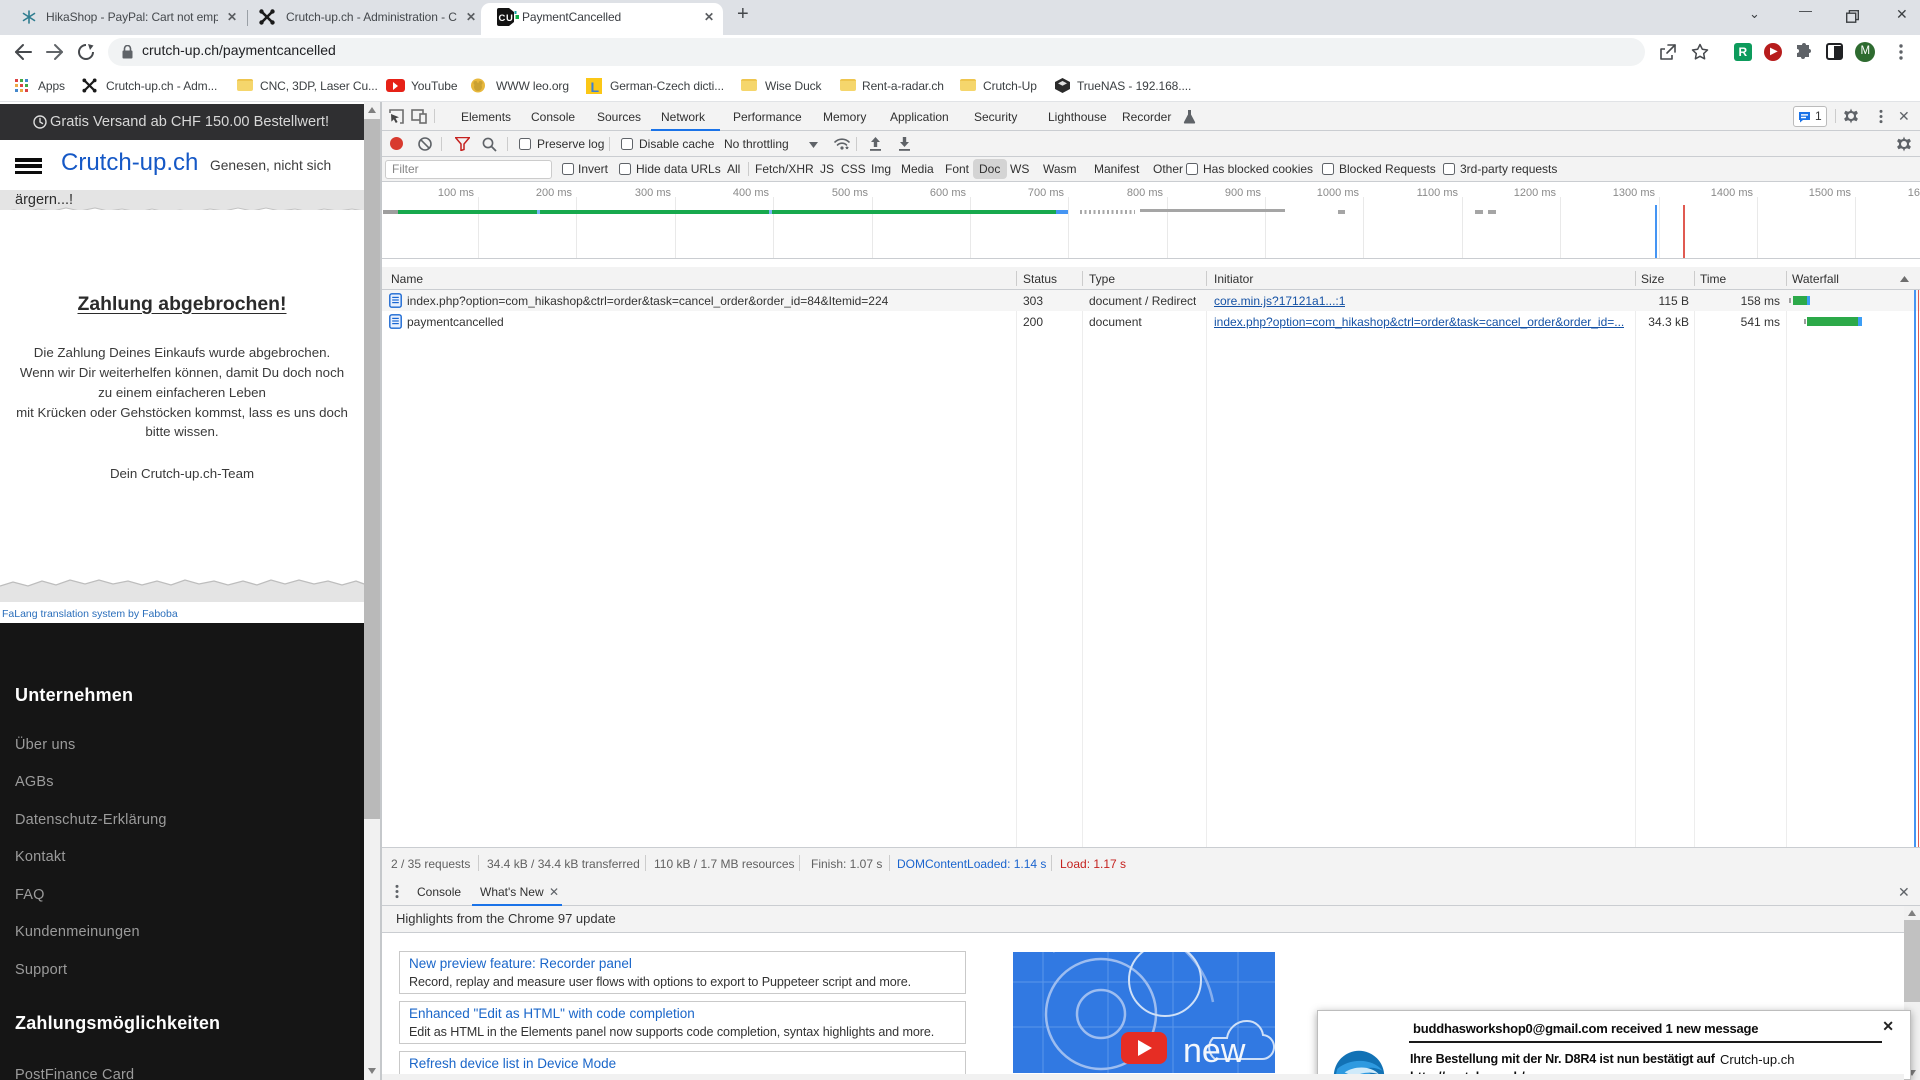 The width and height of the screenshot is (1920, 1080). What do you see at coordinates (1214, 1051) in the screenshot?
I see `svg-text: new` at bounding box center [1214, 1051].